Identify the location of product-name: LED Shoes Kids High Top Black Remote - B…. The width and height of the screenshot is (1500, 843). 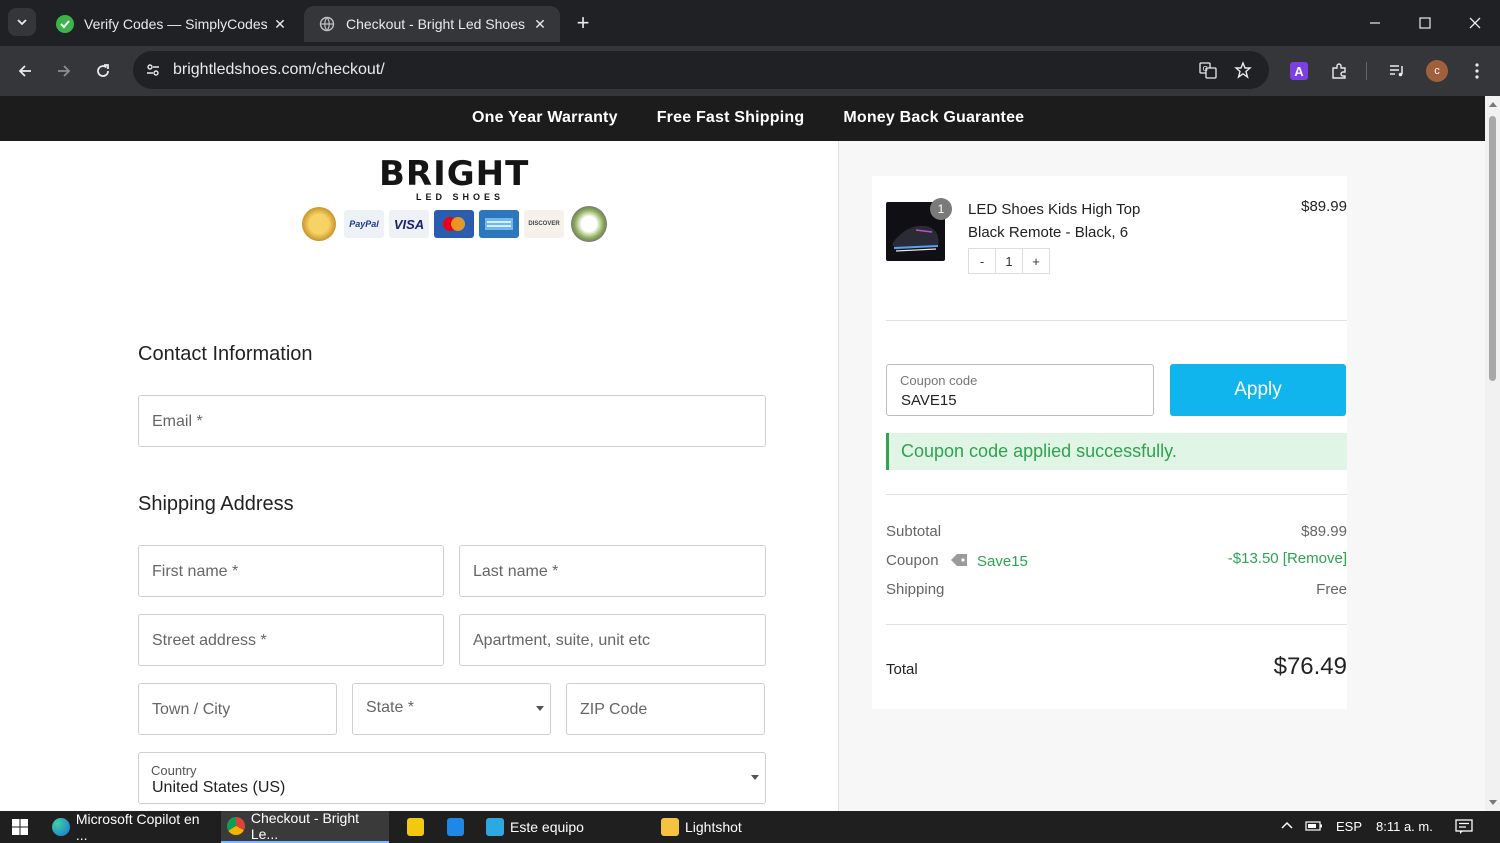
(1054, 221).